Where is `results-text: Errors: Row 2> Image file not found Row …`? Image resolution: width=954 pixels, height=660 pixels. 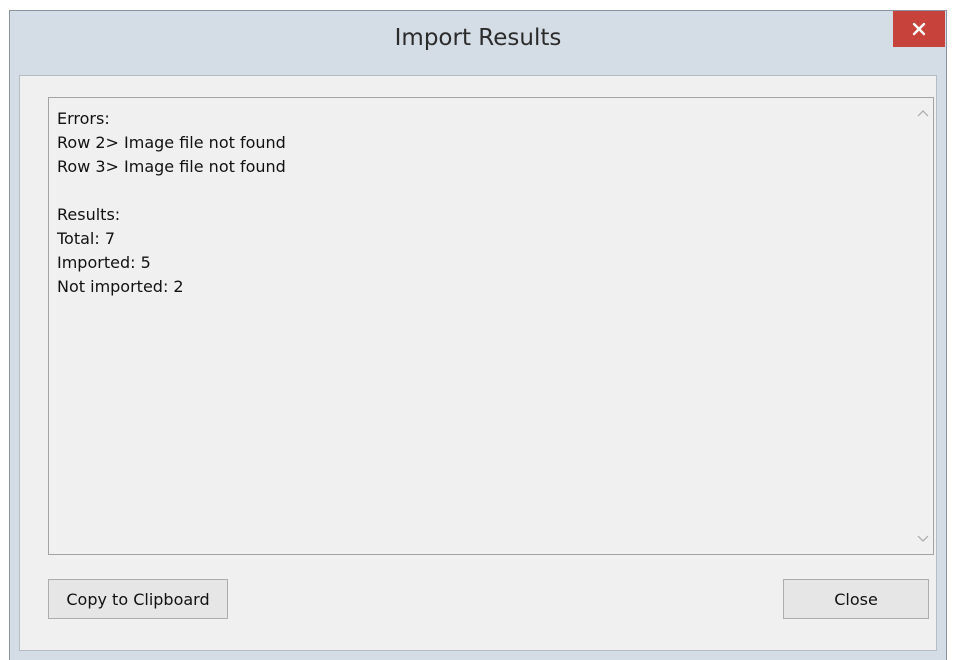
results-text: Errors: Row 2> Image file not found Row … is located at coordinates (171, 203).